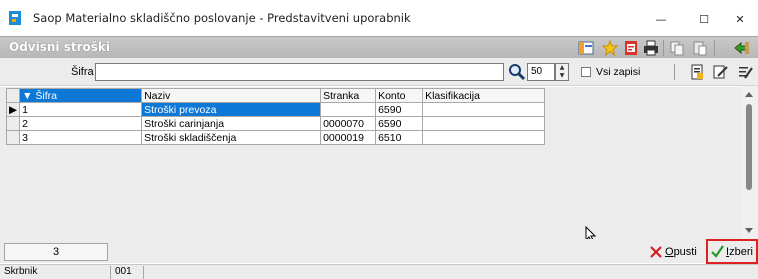 The image size is (758, 279). Describe the element at coordinates (541, 72) in the screenshot. I see `record-limit-input: 50` at that location.